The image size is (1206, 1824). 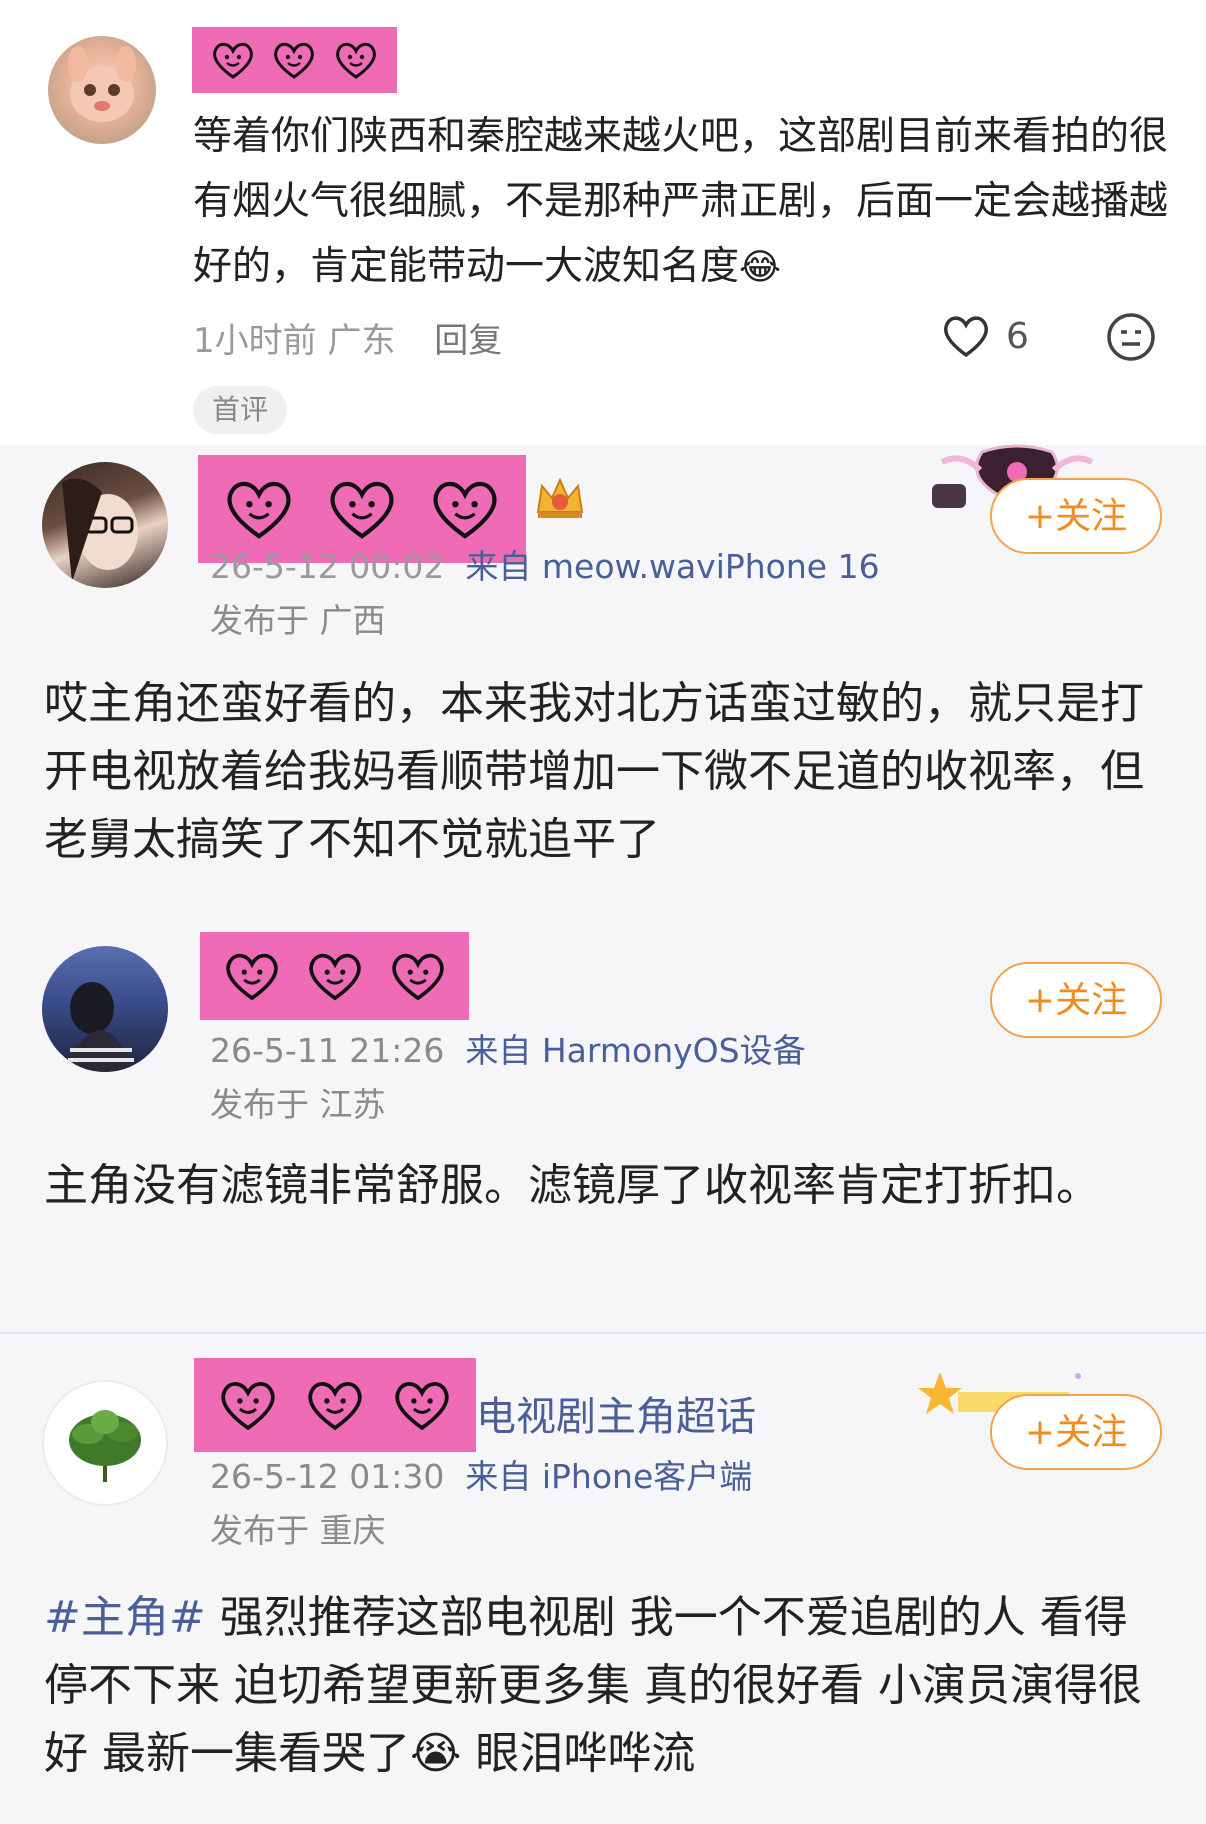 What do you see at coordinates (327, 566) in the screenshot?
I see `comment-time: 26-5-12 00:02` at bounding box center [327, 566].